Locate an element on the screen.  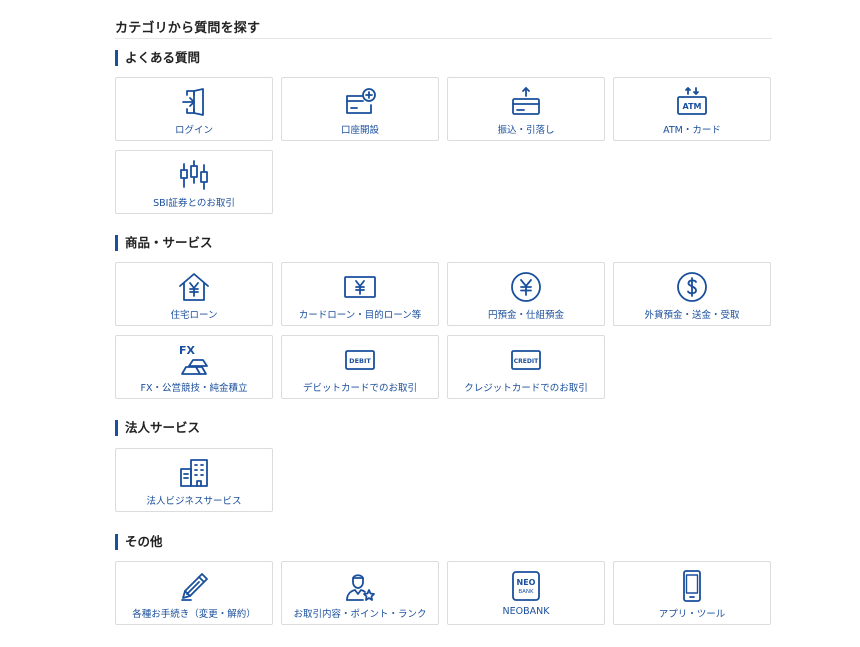
category-card-transactions-points: お取引内容・ポイント・ランク is located at coordinates (360, 593).